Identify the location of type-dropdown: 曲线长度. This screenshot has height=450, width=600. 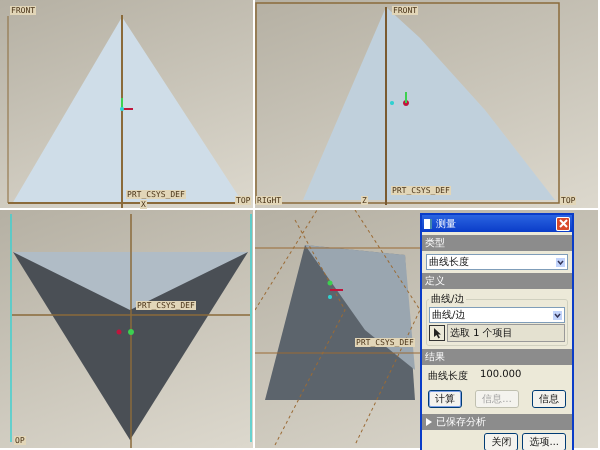
(497, 262).